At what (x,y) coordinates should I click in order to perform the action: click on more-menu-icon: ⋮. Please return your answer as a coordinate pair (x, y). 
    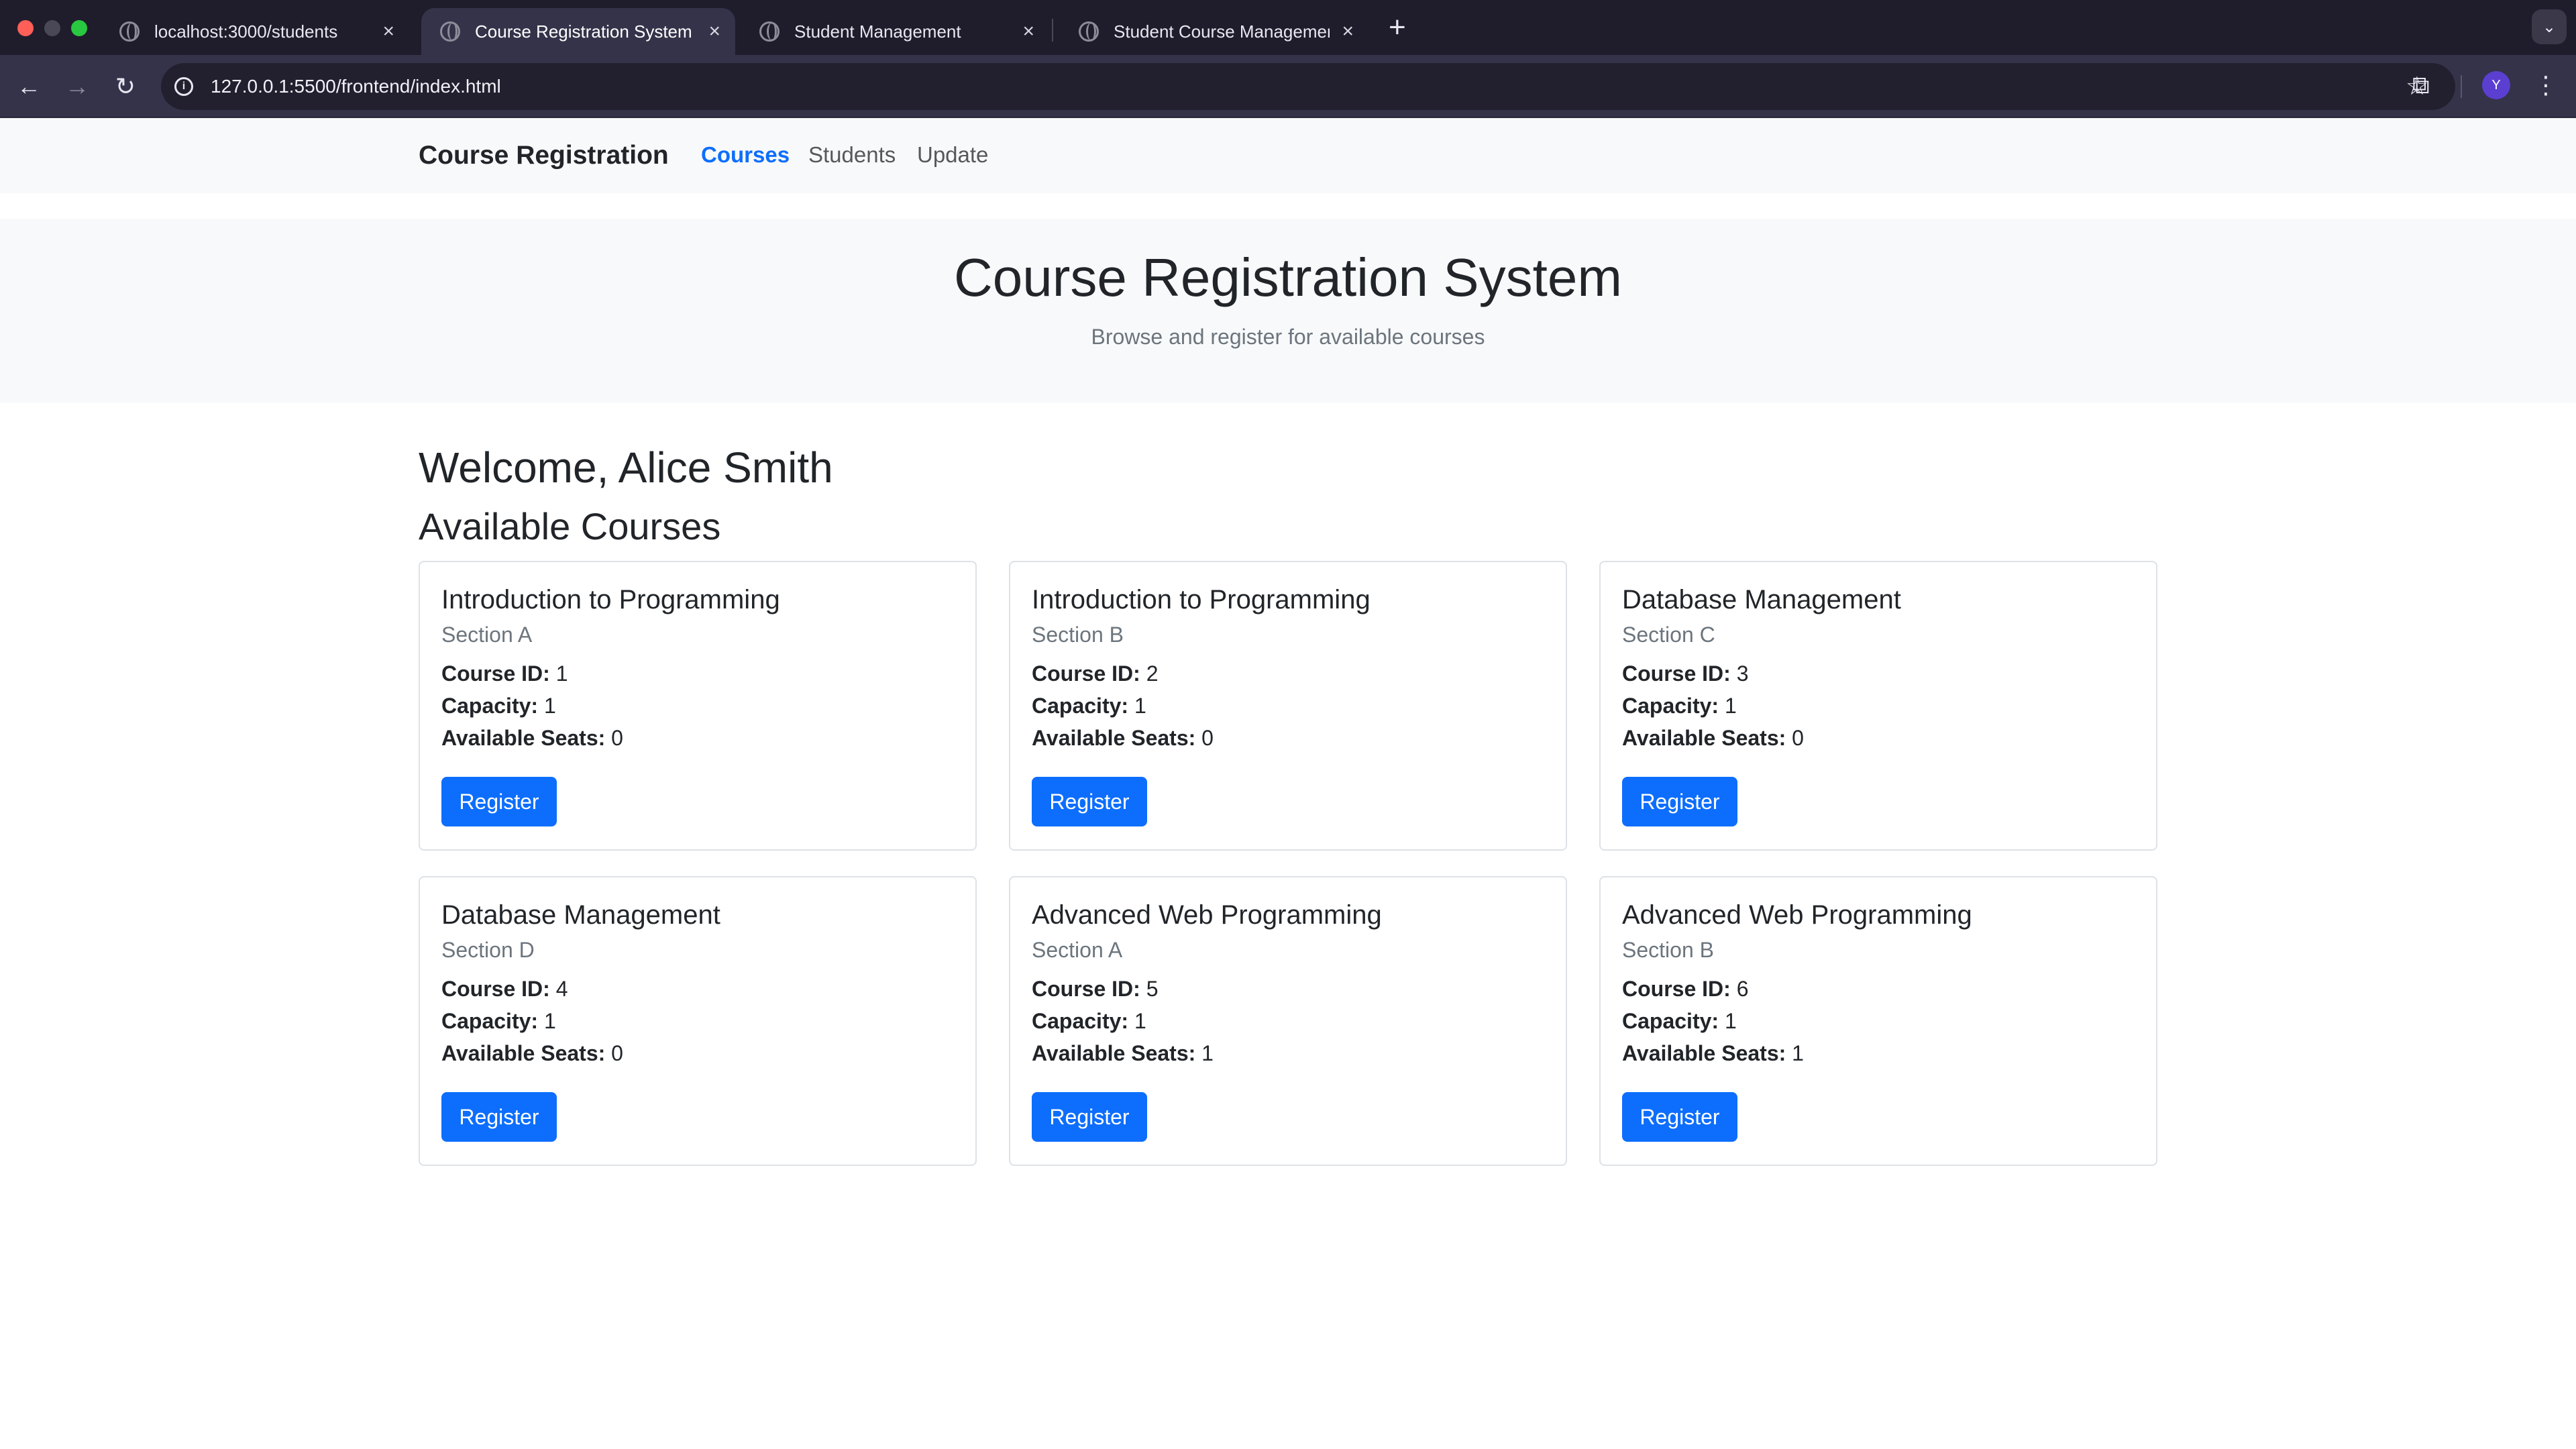
    Looking at the image, I should click on (2546, 85).